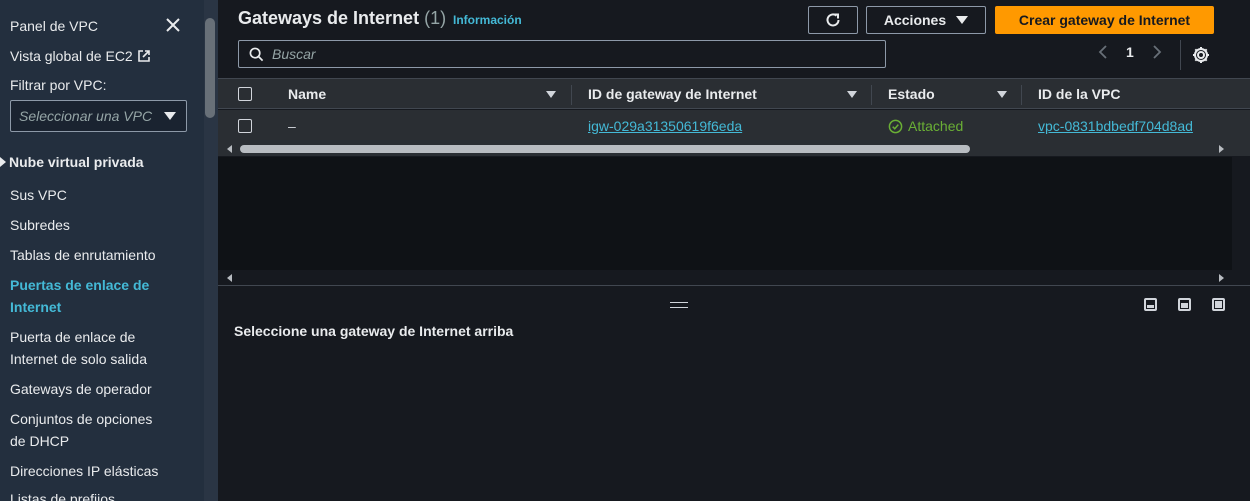 The image size is (1250, 501). What do you see at coordinates (100, 225) in the screenshot?
I see `sidebar-item-subnets: Subredes` at bounding box center [100, 225].